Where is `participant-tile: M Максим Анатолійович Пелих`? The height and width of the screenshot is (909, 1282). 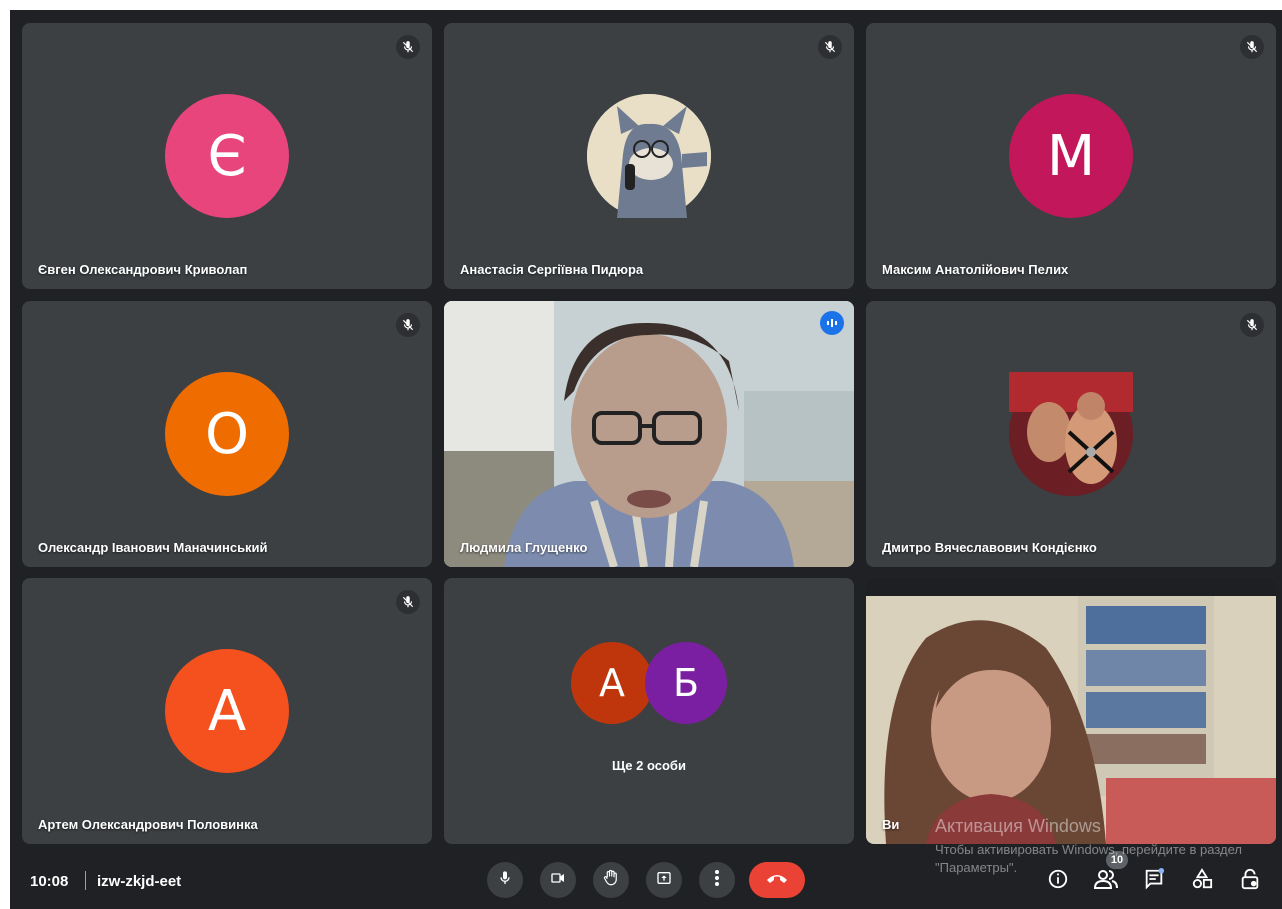 participant-tile: M Максим Анатолійович Пелих is located at coordinates (1071, 156).